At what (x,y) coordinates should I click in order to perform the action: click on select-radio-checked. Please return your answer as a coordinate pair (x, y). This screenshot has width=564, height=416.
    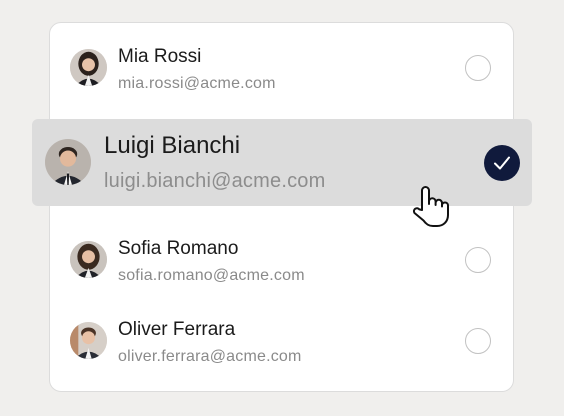
    Looking at the image, I should click on (502, 163).